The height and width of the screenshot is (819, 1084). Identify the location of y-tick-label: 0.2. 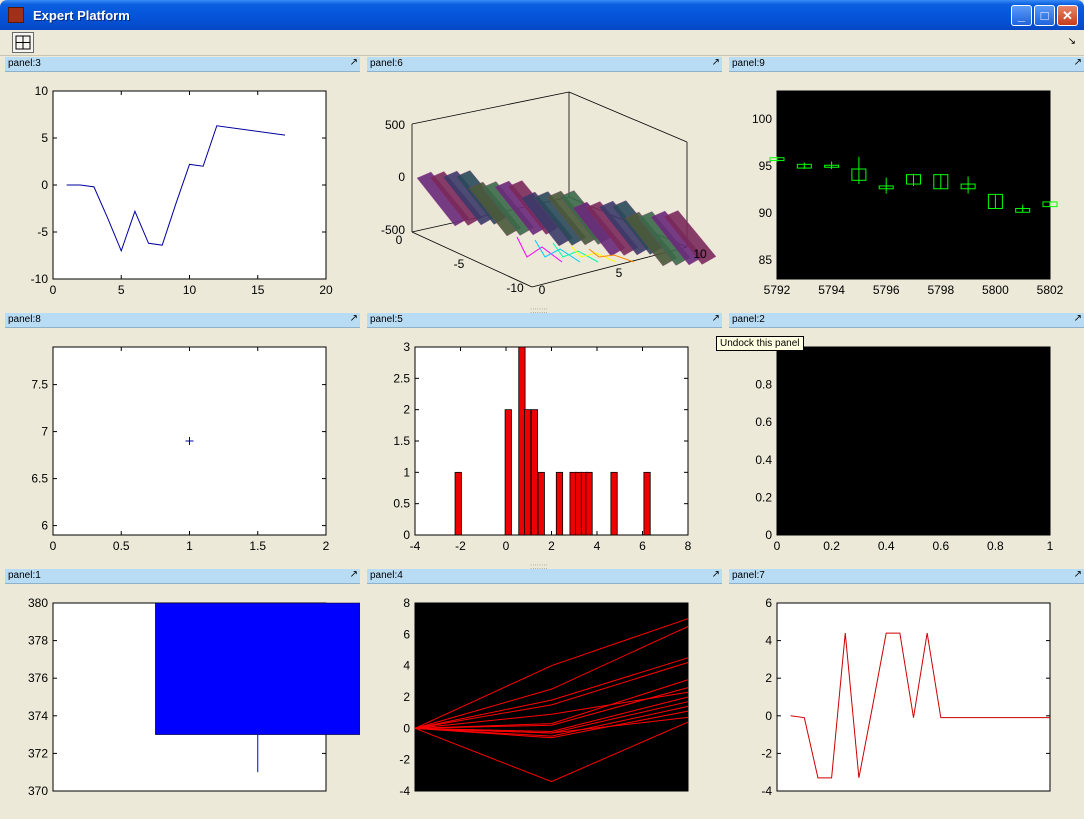
(763, 497).